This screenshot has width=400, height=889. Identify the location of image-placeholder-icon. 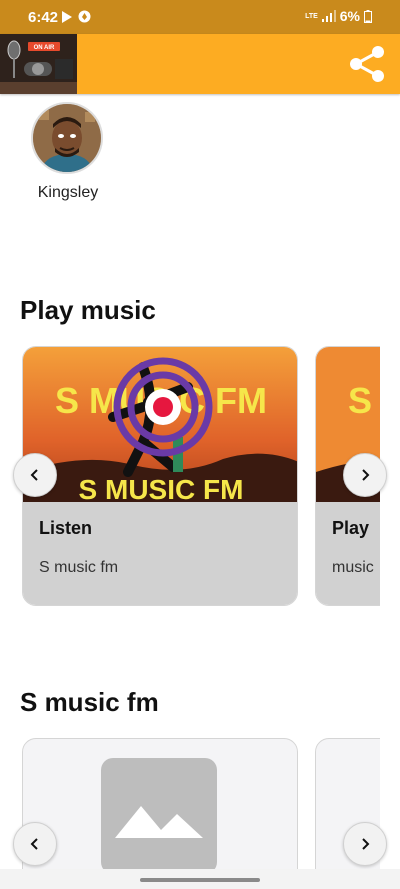
(159, 813).